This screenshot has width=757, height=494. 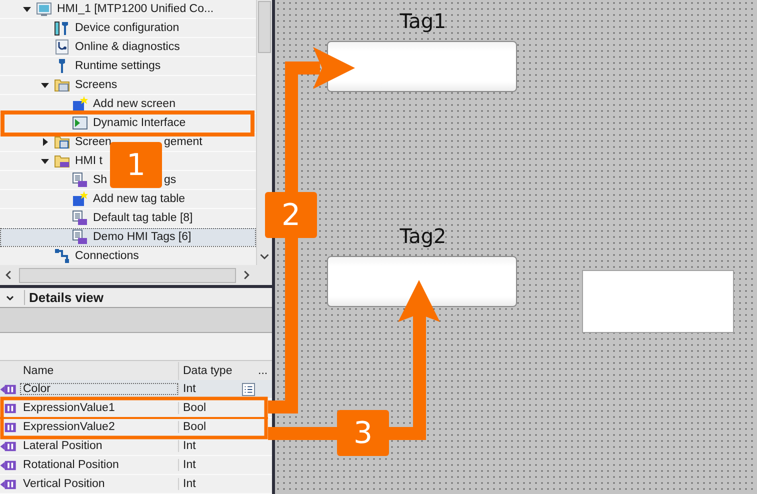 I want to click on table-row: Vertical Position Int, so click(x=136, y=484).